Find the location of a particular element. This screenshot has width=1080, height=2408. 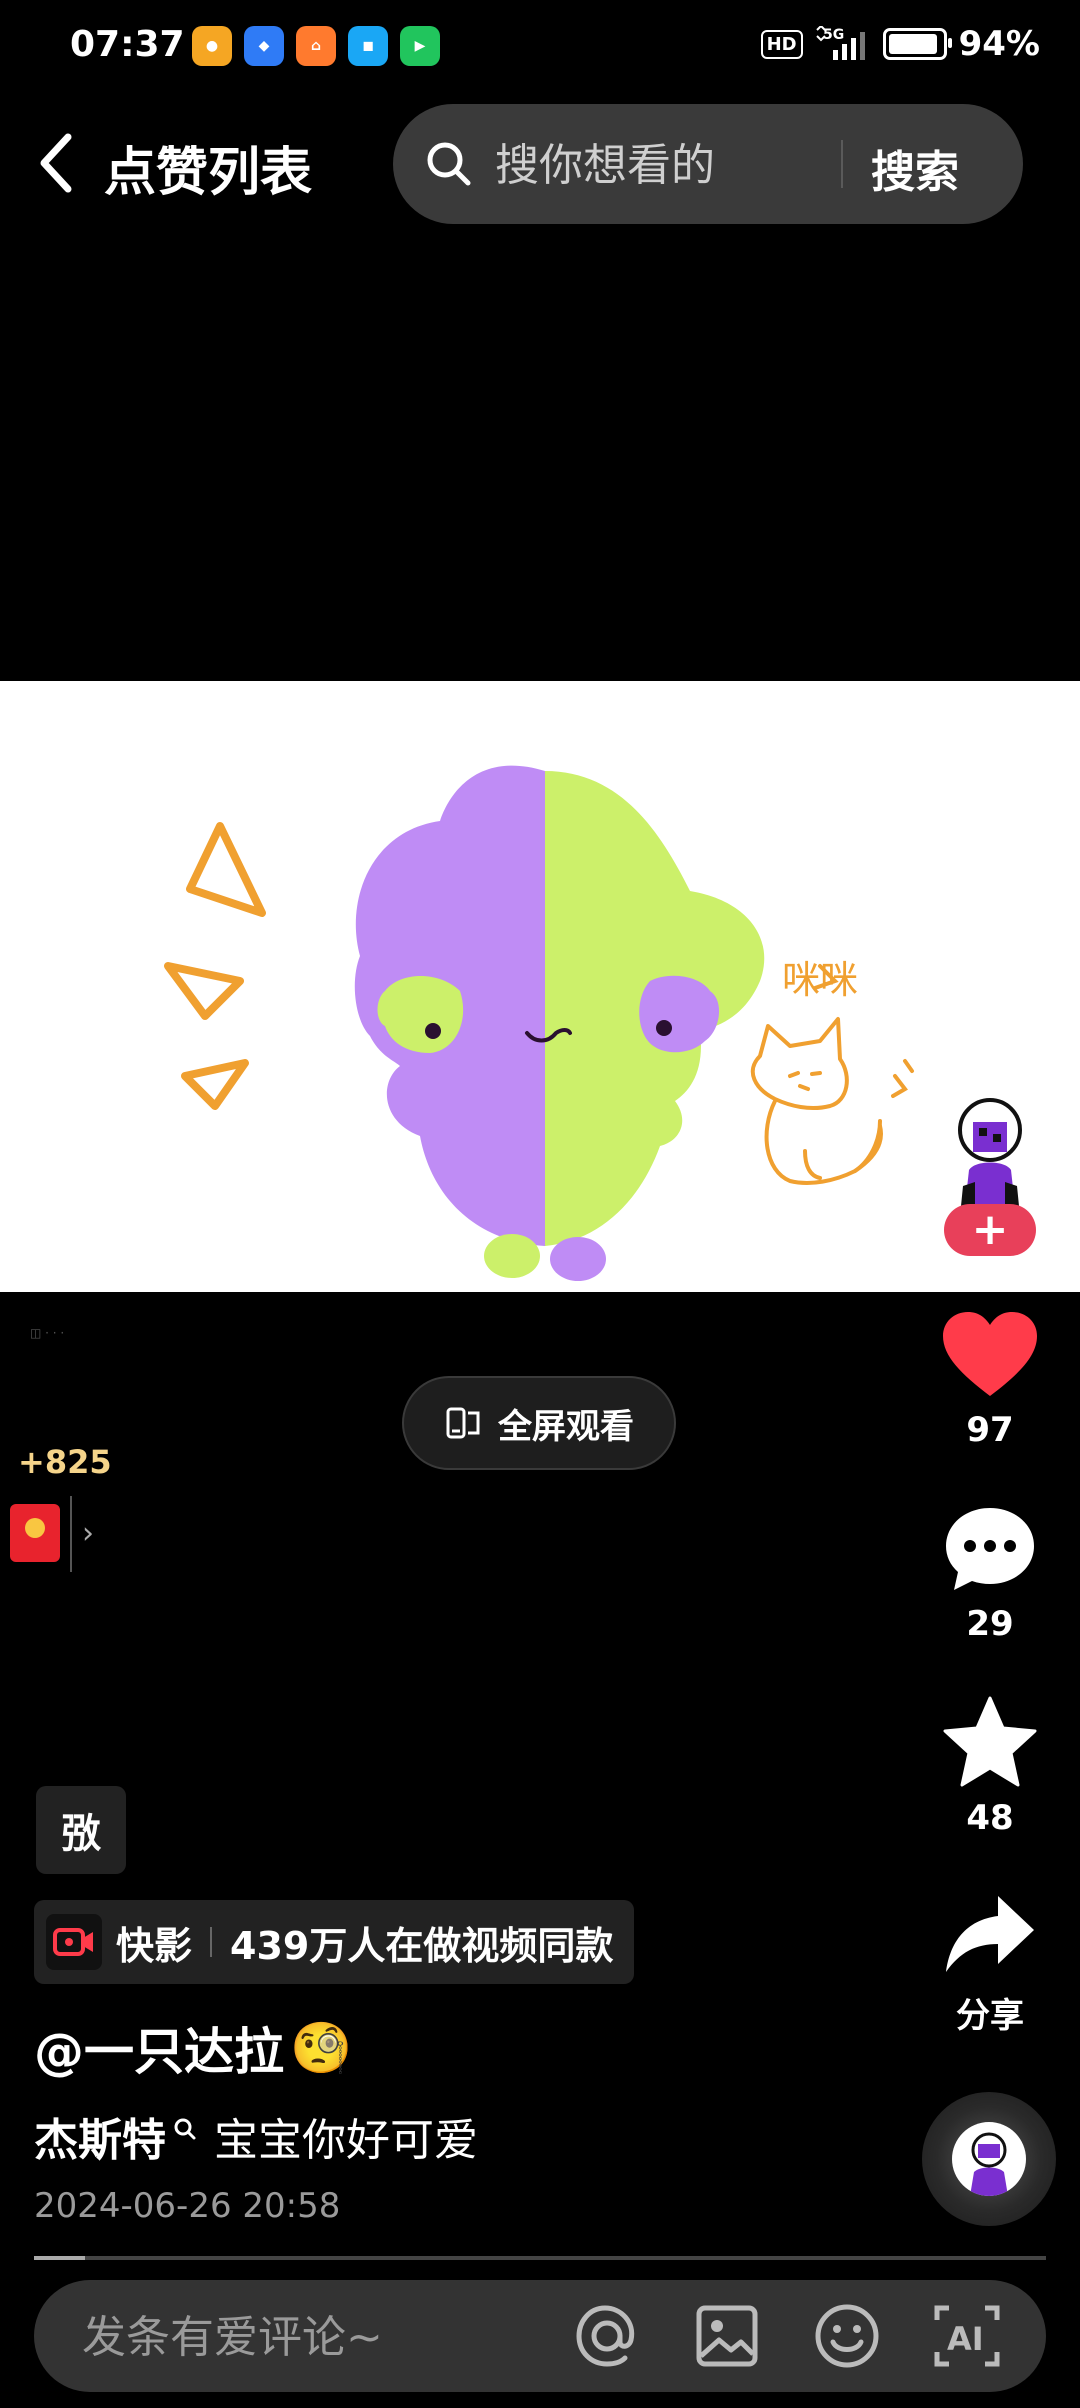

template-text: 439万人在做视频同款 is located at coordinates (422, 1945).